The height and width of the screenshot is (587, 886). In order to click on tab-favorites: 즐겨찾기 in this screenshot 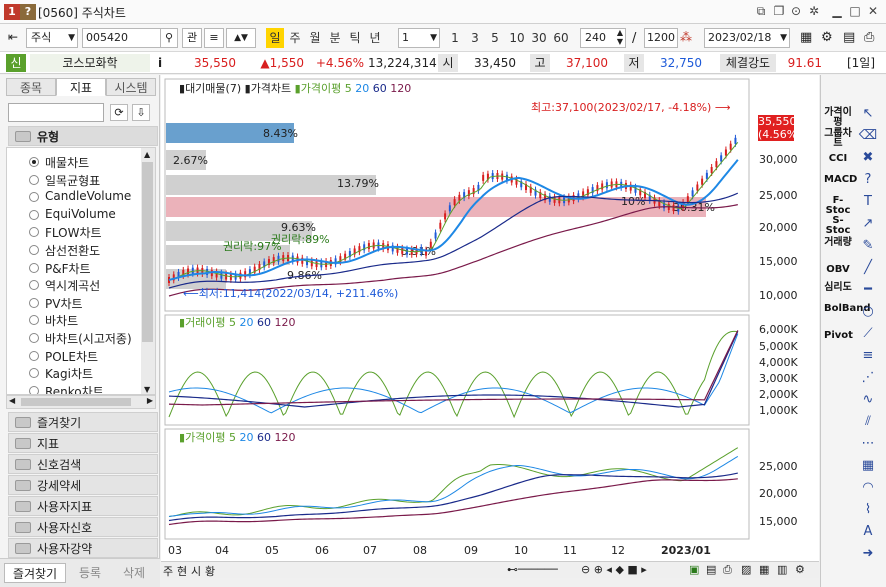, I will do `click(35, 573)`.